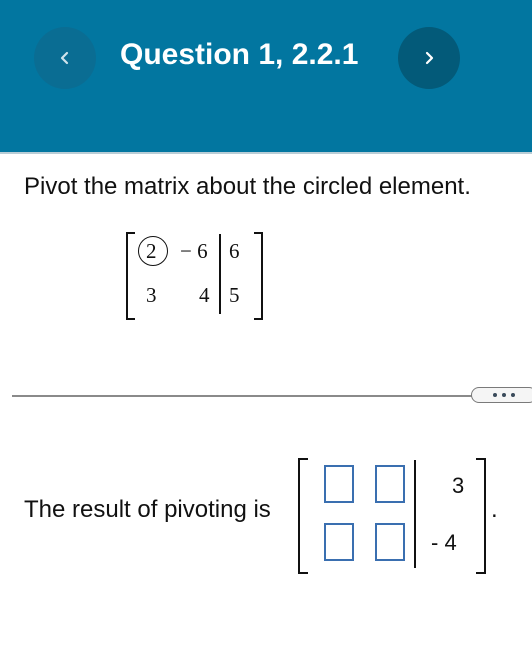 The width and height of the screenshot is (532, 645). I want to click on answer-input-r1c1, so click(339, 484).